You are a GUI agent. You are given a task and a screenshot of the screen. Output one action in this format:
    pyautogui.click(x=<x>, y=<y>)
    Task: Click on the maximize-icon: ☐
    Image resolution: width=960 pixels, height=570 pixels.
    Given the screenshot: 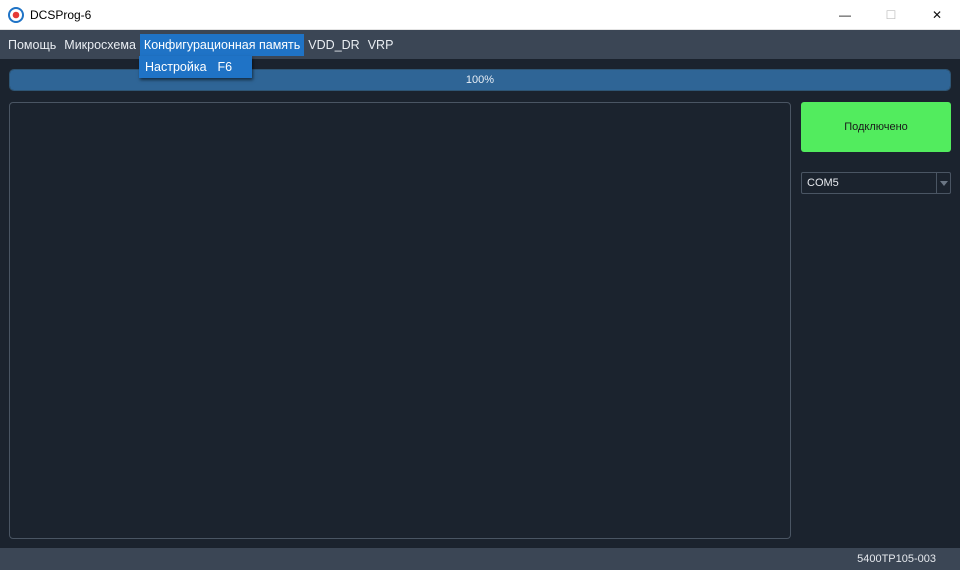 What is the action you would take?
    pyautogui.click(x=891, y=14)
    